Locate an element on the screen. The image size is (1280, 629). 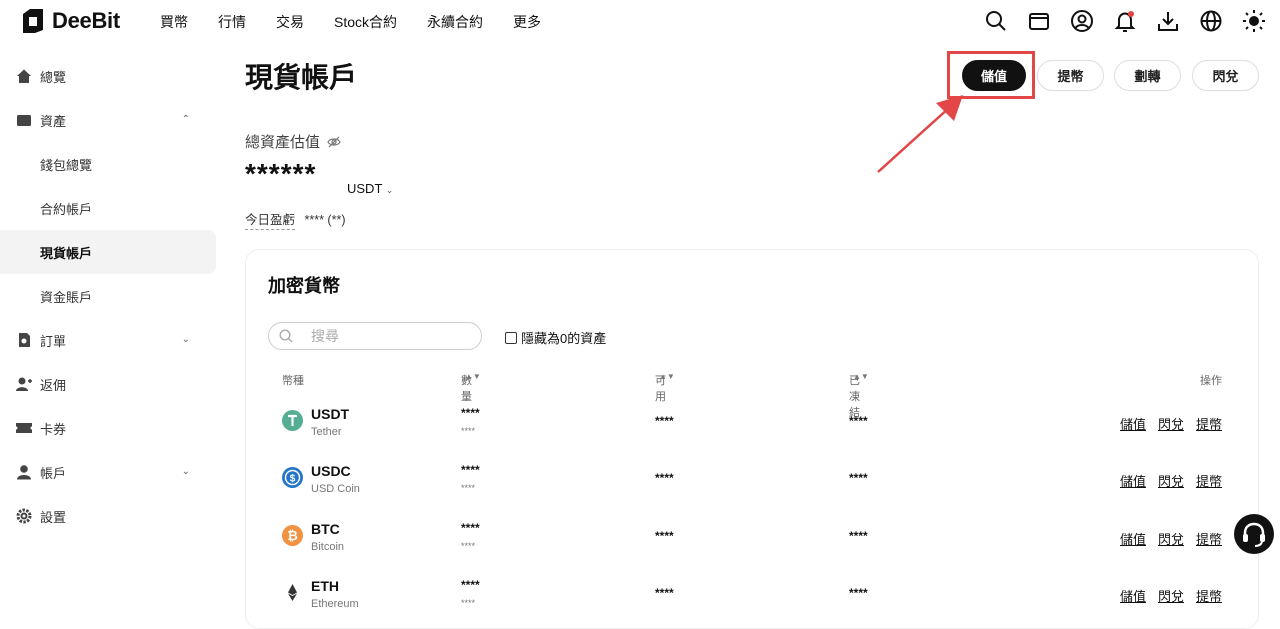
hide-zero-checkbox: 隱藏為0的資產 is located at coordinates (555, 337).